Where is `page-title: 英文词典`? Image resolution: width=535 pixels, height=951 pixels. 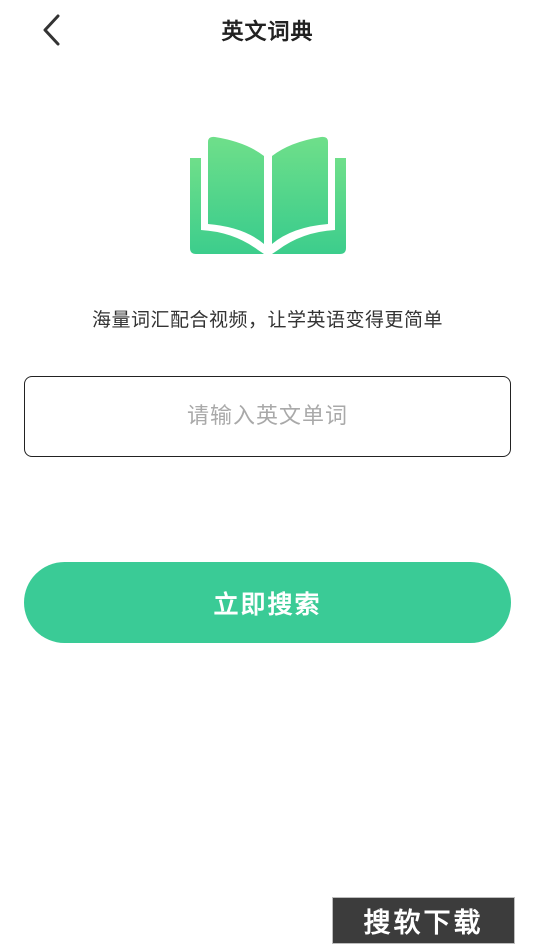
page-title: 英文词典 is located at coordinates (267, 32).